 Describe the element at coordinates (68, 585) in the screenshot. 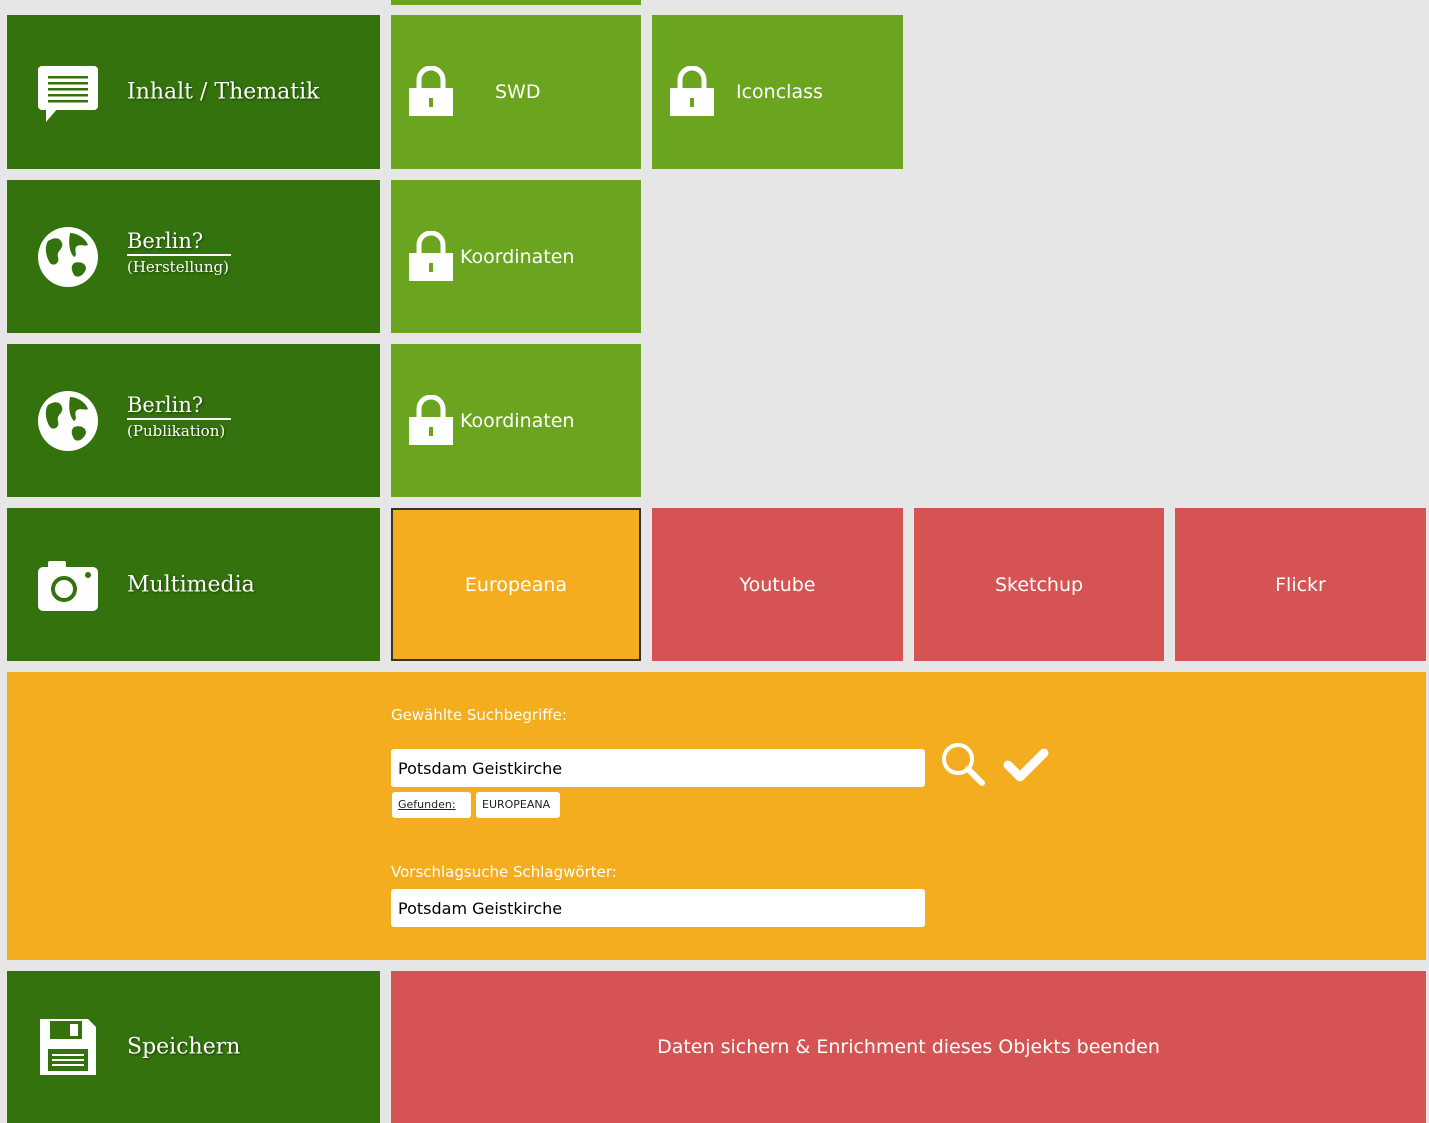

I see `camera-icon` at that location.